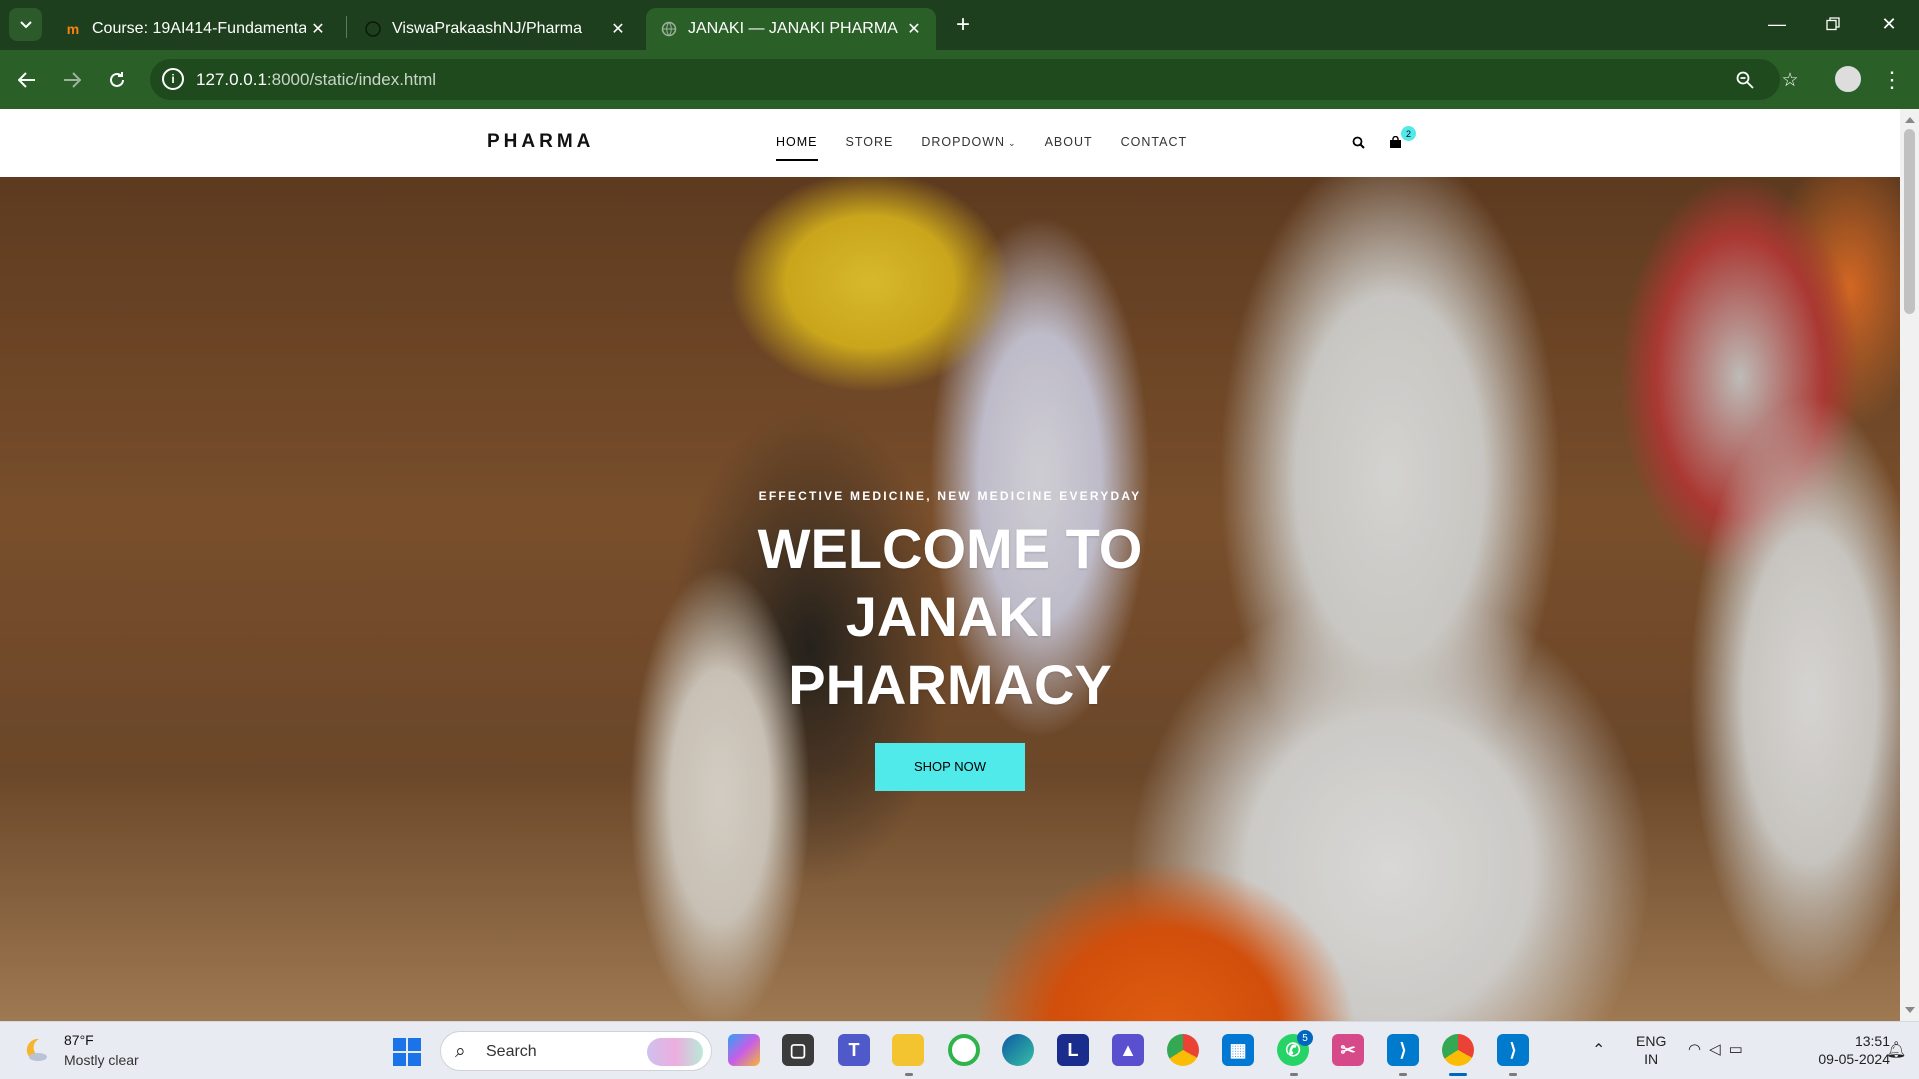 The width and height of the screenshot is (1919, 1079). Describe the element at coordinates (487, 28) in the screenshot. I see `tab-title: ViswaPrakaashNJ/Pharma` at that location.